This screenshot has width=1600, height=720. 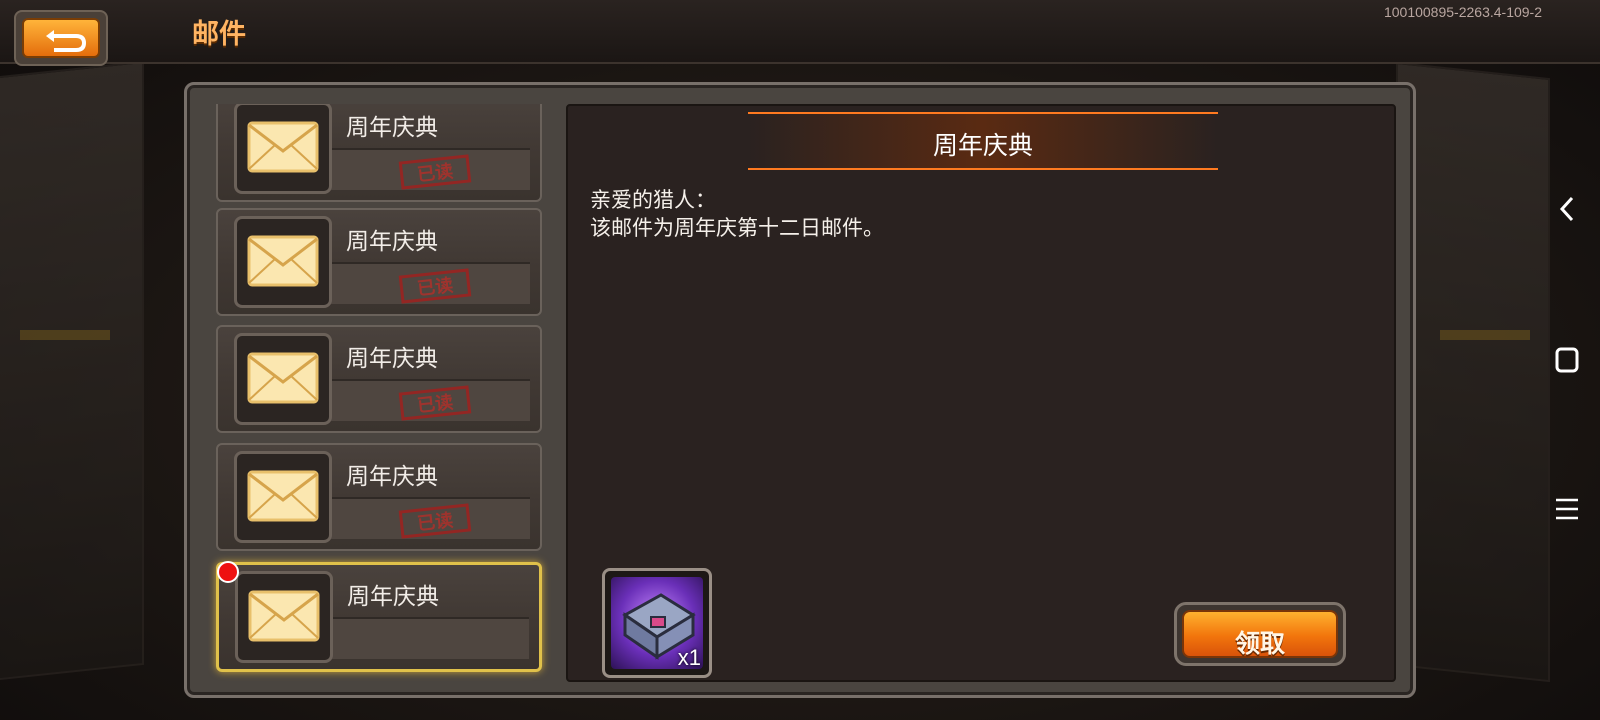 I want to click on mail-item-footer, so click(x=429, y=638).